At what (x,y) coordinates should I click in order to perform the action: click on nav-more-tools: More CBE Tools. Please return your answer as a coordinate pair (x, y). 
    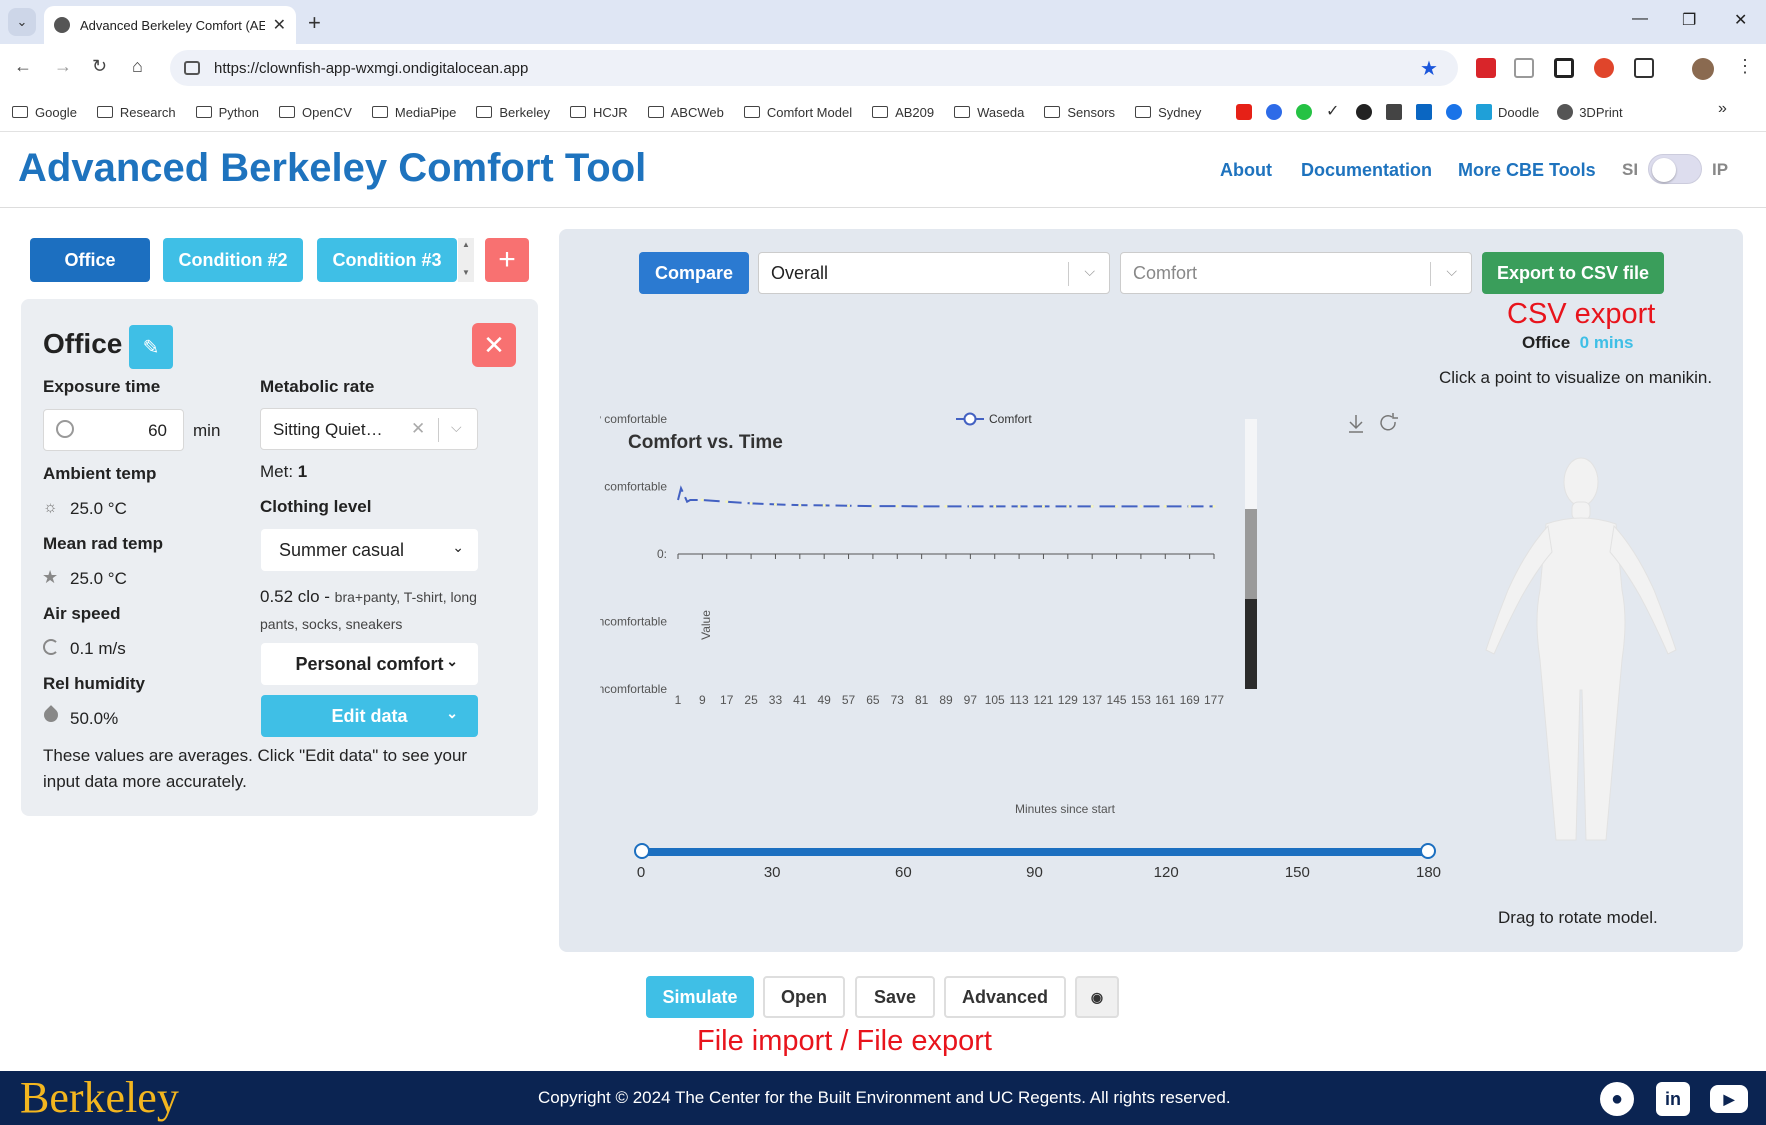
    Looking at the image, I should click on (1527, 170).